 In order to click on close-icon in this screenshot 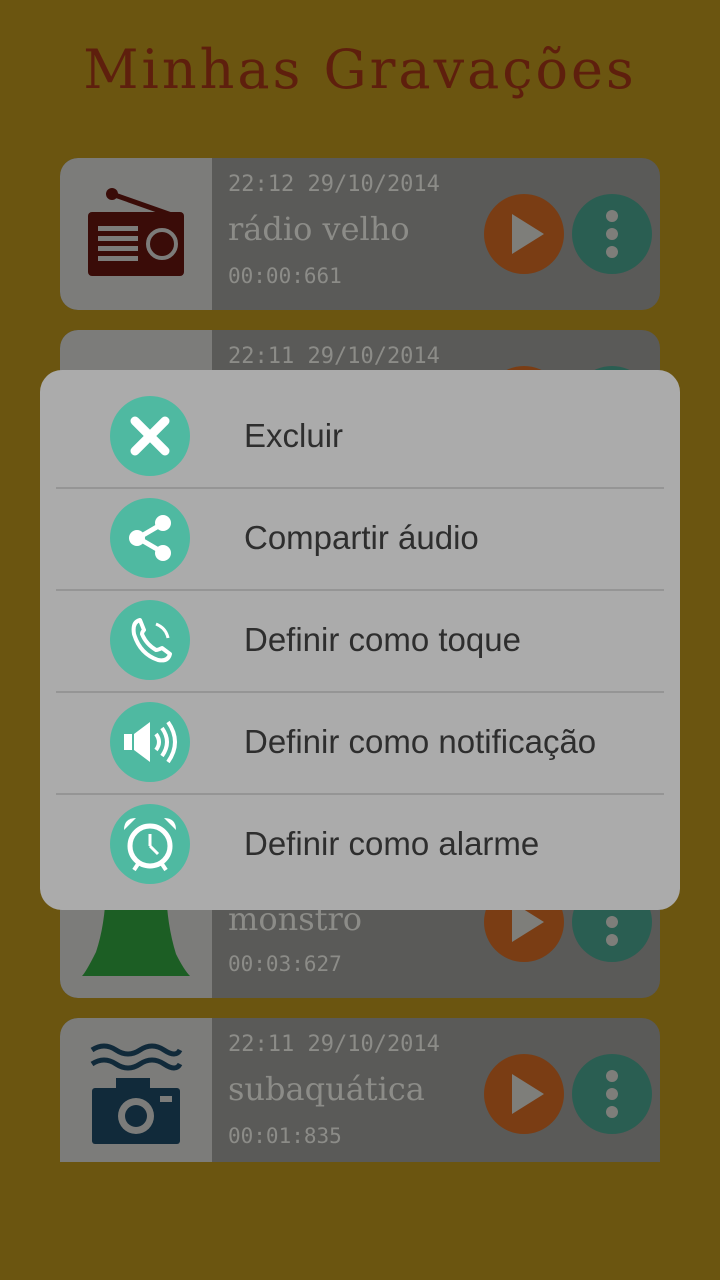, I will do `click(150, 436)`.